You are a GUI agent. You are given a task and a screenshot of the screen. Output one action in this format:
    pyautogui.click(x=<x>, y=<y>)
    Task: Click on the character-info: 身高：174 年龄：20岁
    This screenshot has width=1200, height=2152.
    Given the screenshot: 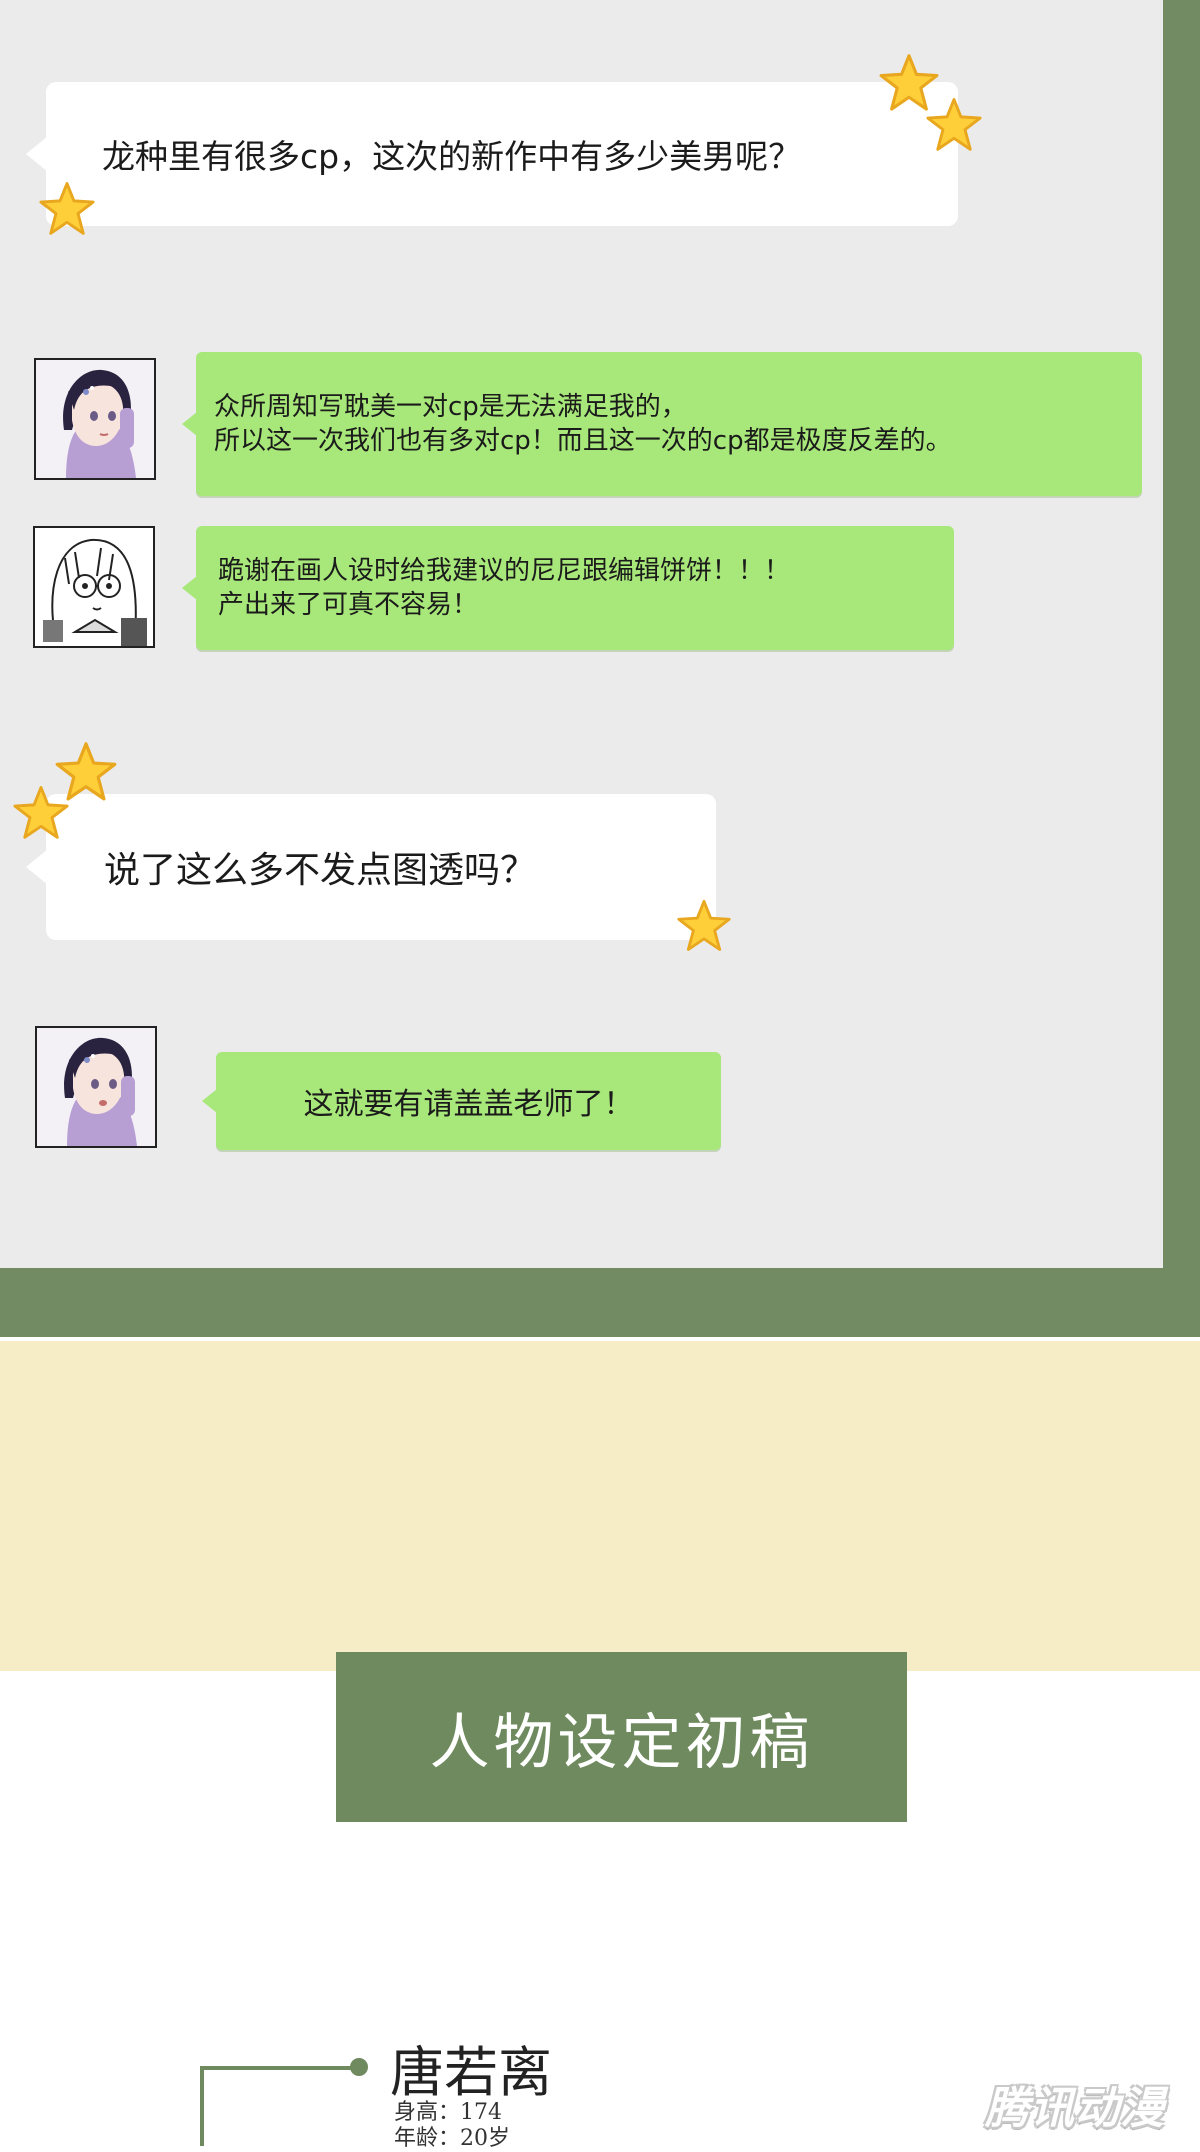 What is the action you would take?
    pyautogui.click(x=452, y=2126)
    